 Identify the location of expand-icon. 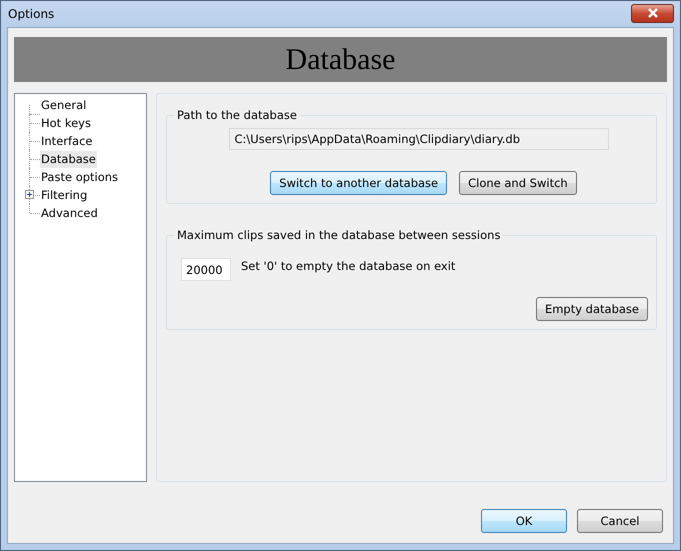
(29, 194).